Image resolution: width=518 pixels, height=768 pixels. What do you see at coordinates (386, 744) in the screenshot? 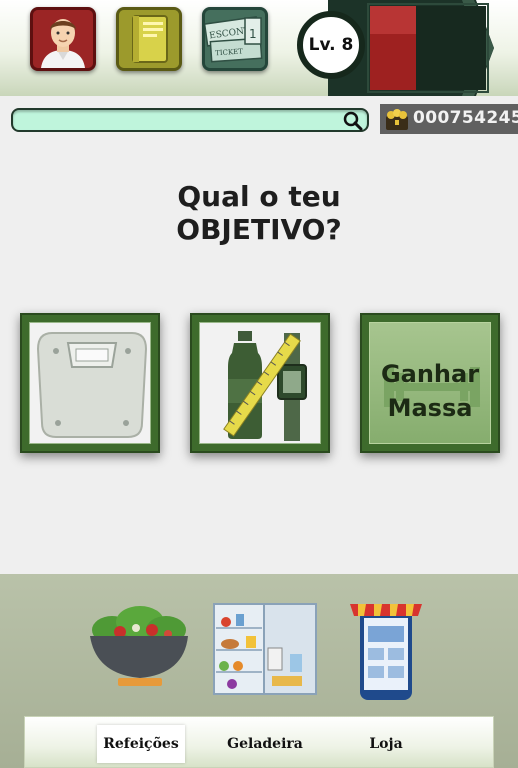
I see `tab-loja: Loja` at bounding box center [386, 744].